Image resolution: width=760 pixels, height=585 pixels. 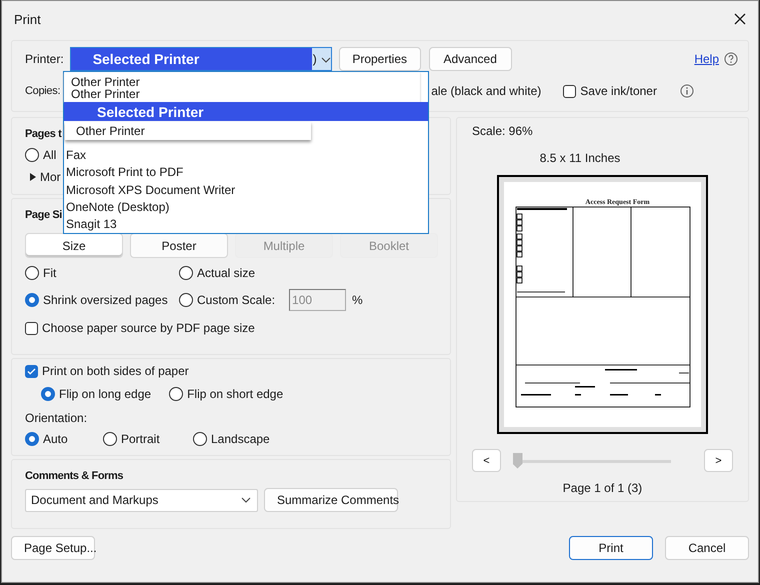 I want to click on comments-select: Document and Markups, so click(x=141, y=500).